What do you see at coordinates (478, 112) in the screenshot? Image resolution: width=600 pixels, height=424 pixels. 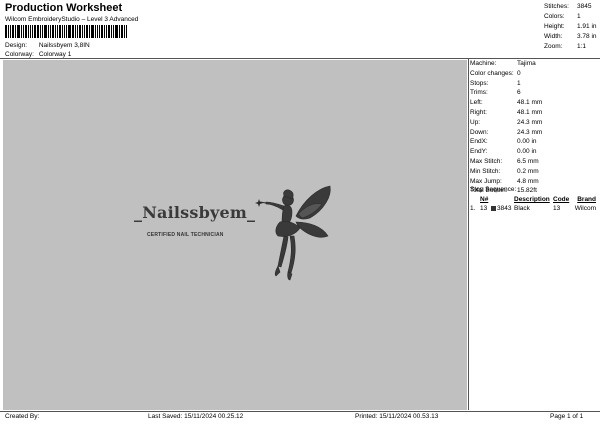 I see `param-label: Right:` at bounding box center [478, 112].